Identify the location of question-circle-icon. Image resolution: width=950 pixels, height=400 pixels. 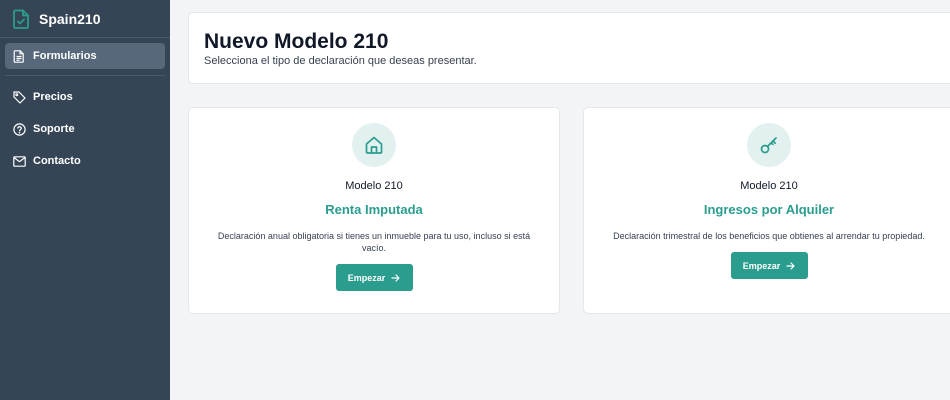
(19, 129).